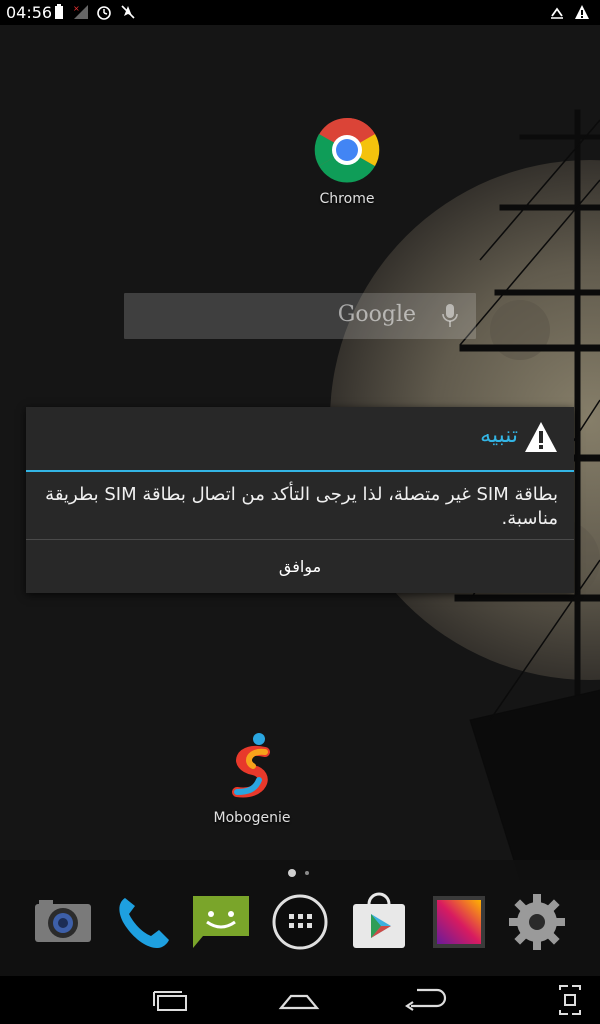  I want to click on navigation-bar, so click(300, 1000).